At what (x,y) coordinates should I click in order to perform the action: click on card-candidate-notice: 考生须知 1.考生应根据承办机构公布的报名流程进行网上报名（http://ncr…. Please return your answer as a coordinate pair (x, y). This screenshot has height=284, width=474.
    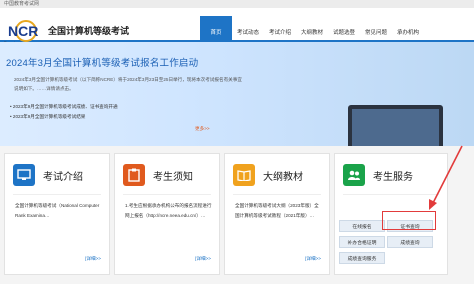
    Looking at the image, I should click on (167, 214).